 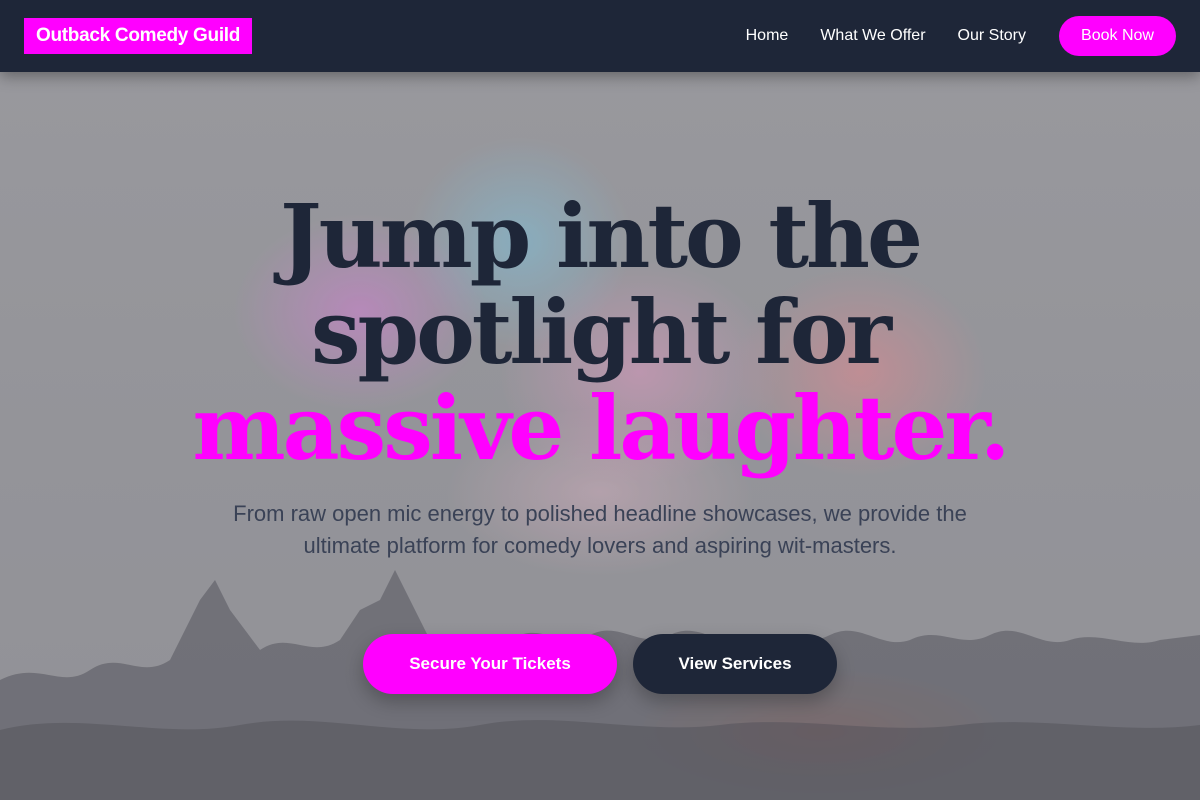 What do you see at coordinates (490, 664) in the screenshot?
I see `secure-tickets-button: Secure Your Tickets` at bounding box center [490, 664].